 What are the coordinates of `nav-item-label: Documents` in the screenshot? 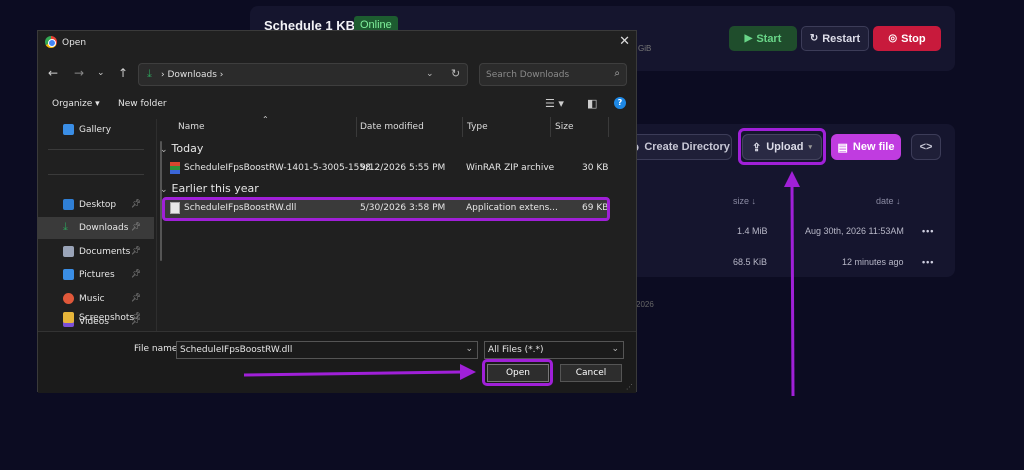 It's located at (105, 252).